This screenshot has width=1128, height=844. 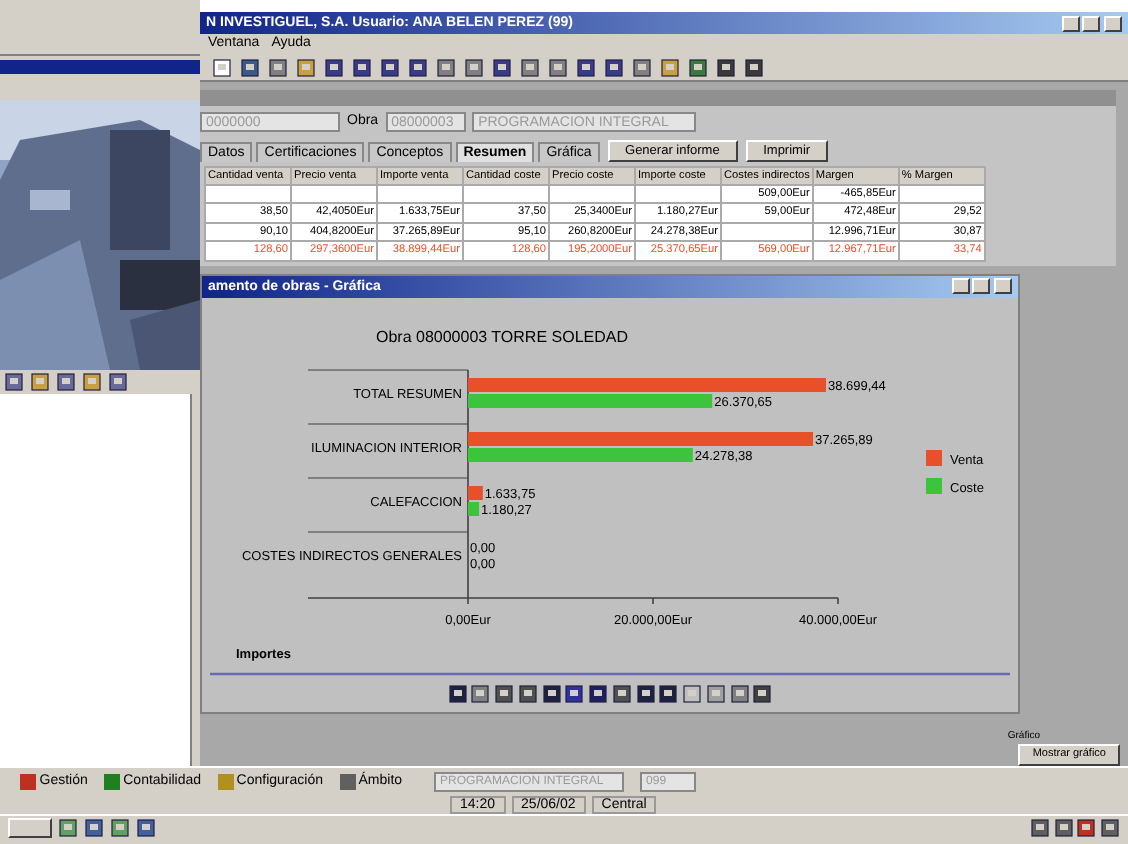 I want to click on start-button, so click(x=30, y=827).